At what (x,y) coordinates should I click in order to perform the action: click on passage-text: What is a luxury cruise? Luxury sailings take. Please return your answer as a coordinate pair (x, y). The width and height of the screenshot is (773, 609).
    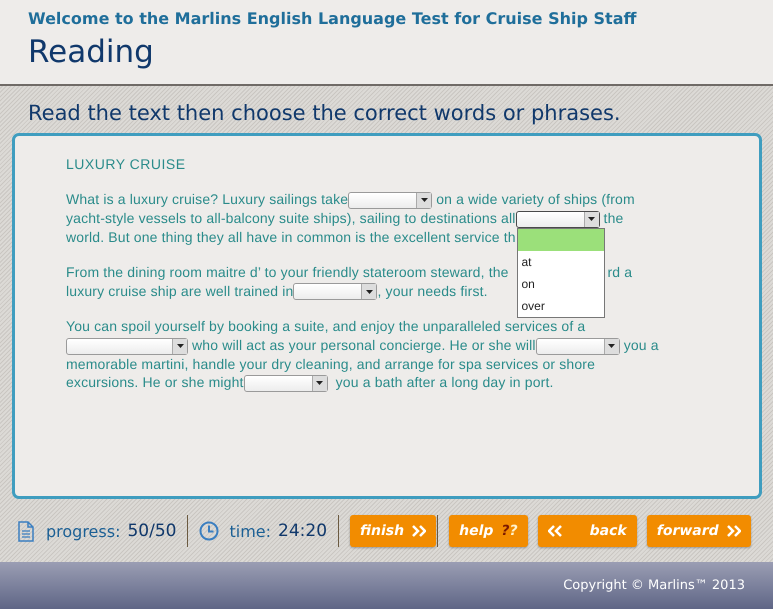
    Looking at the image, I should click on (207, 199).